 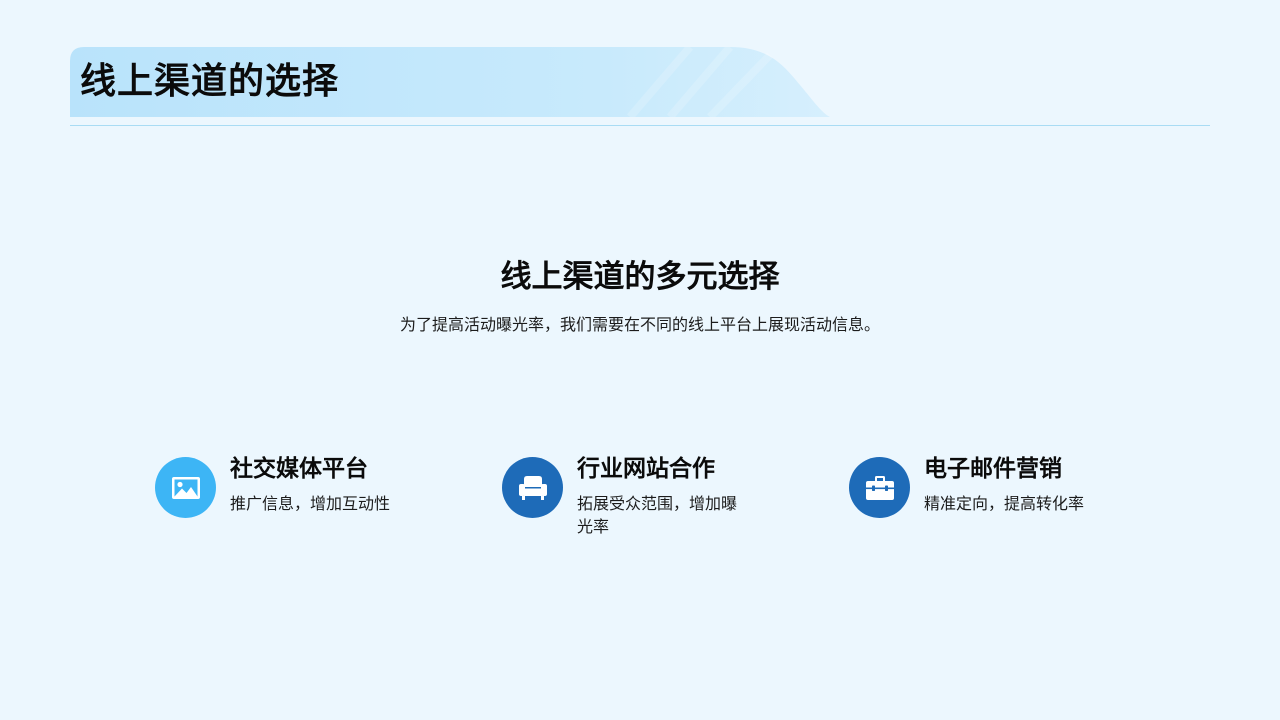 What do you see at coordinates (310, 503) in the screenshot?
I see `feature-description: 推广信息，增加互动性` at bounding box center [310, 503].